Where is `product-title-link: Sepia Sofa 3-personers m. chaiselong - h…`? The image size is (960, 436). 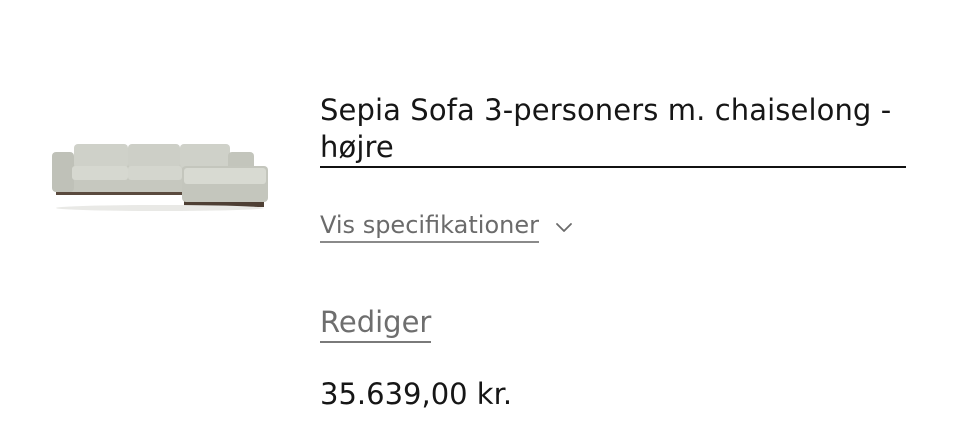 product-title-link: Sepia Sofa 3-personers m. chaiselong - h… is located at coordinates (613, 130).